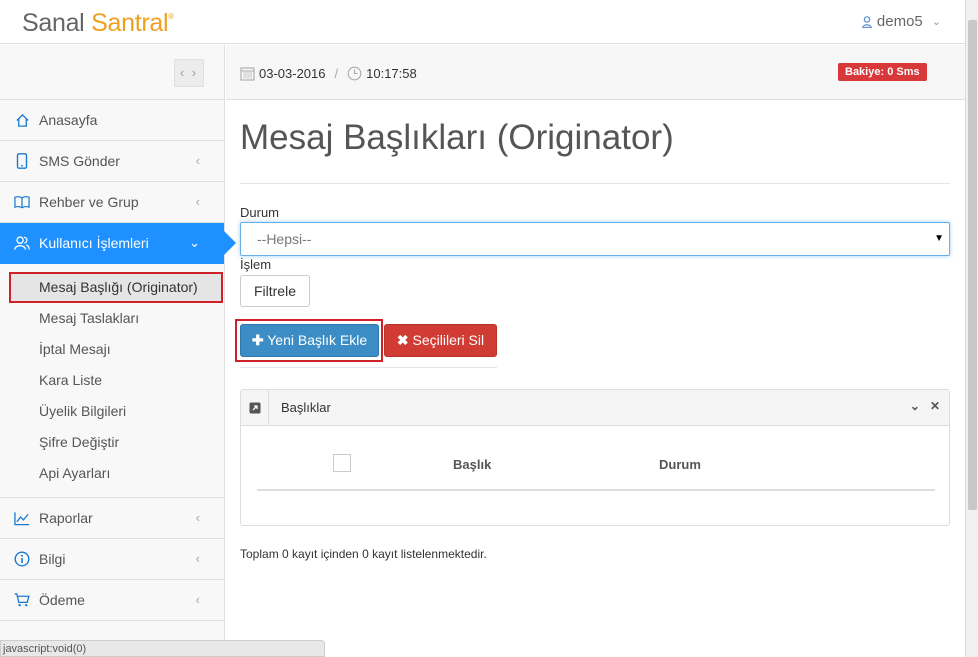  Describe the element at coordinates (112, 318) in the screenshot. I see `submenu-item-mesaj-taslaklari: Mesaj Taslakları` at that location.